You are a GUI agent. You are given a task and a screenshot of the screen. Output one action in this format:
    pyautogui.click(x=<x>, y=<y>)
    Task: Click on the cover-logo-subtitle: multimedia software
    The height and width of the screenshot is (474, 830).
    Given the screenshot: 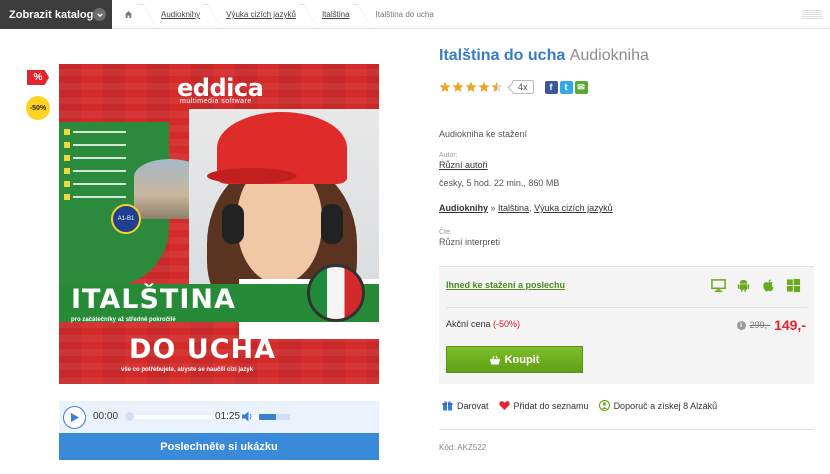 What is the action you would take?
    pyautogui.click(x=216, y=101)
    